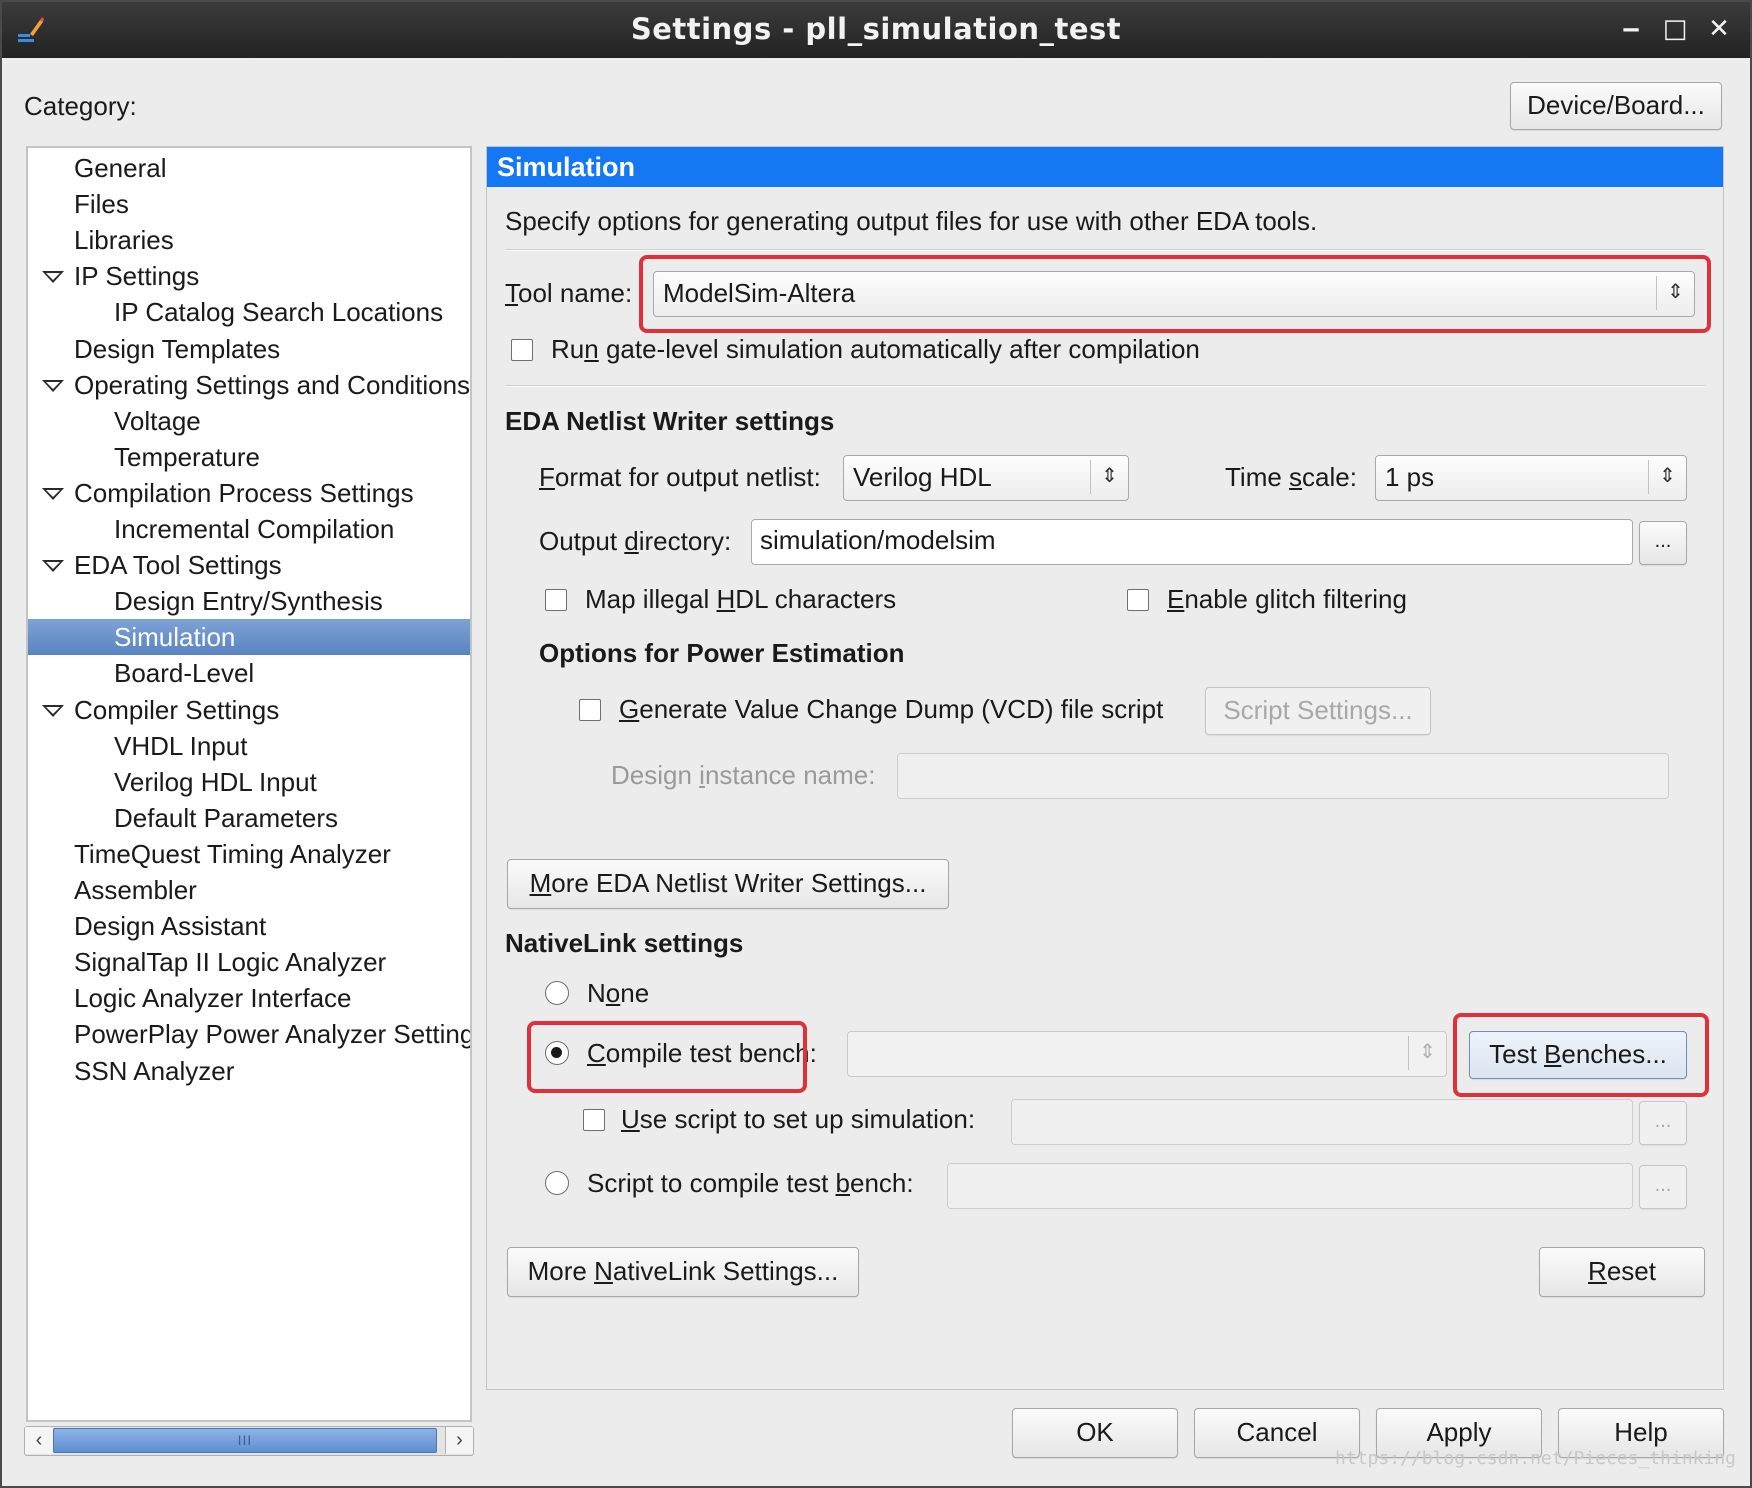  I want to click on timescale-select: 1 ps ⇕, so click(1531, 478).